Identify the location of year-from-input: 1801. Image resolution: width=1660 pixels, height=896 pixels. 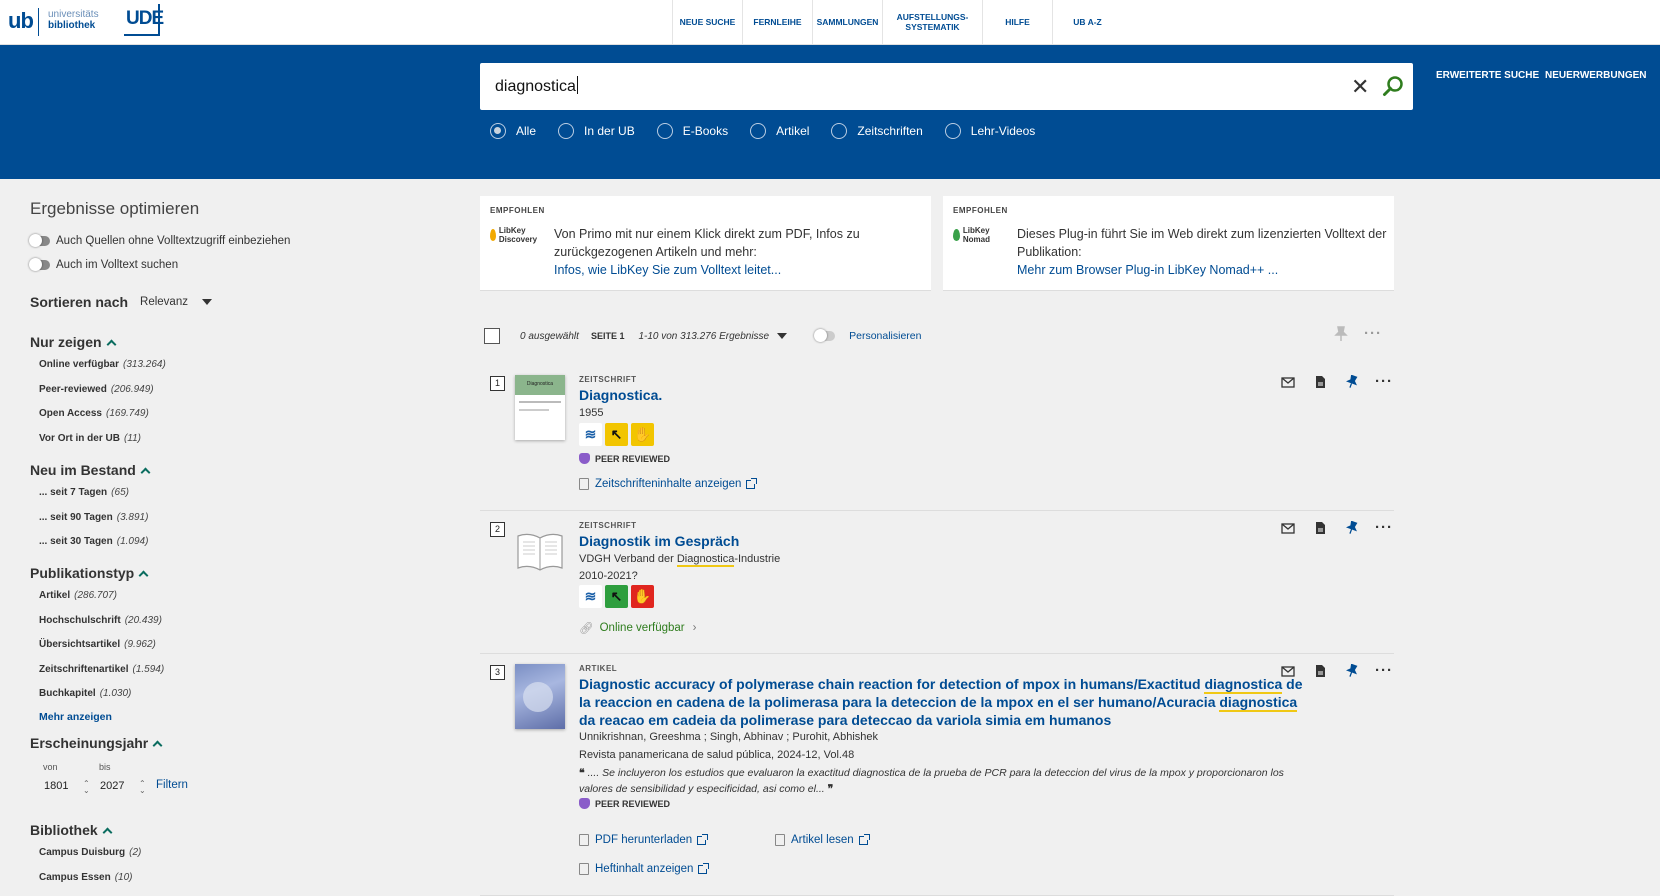
(56, 786).